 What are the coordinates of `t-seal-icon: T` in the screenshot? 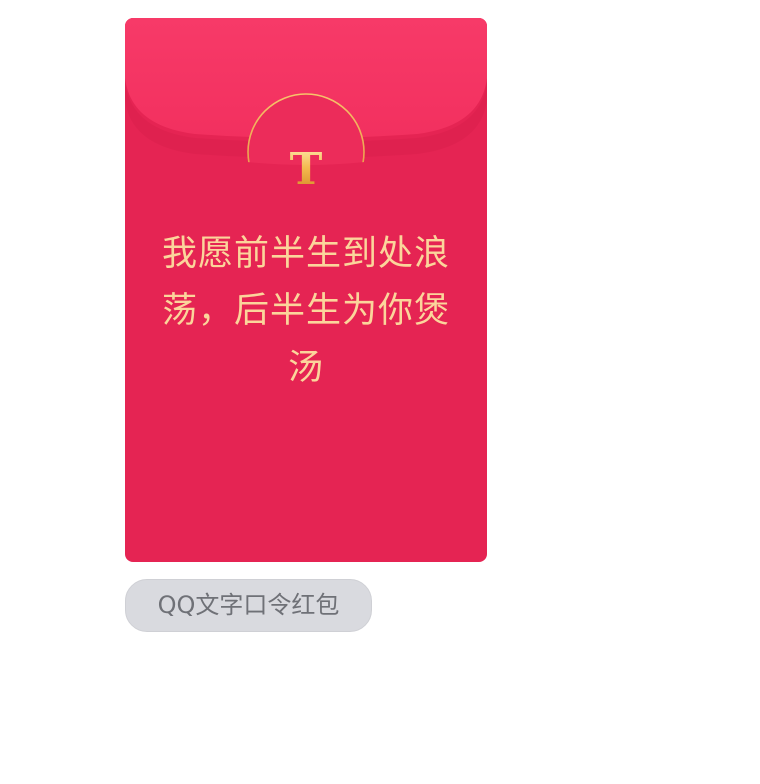 It's located at (306, 169).